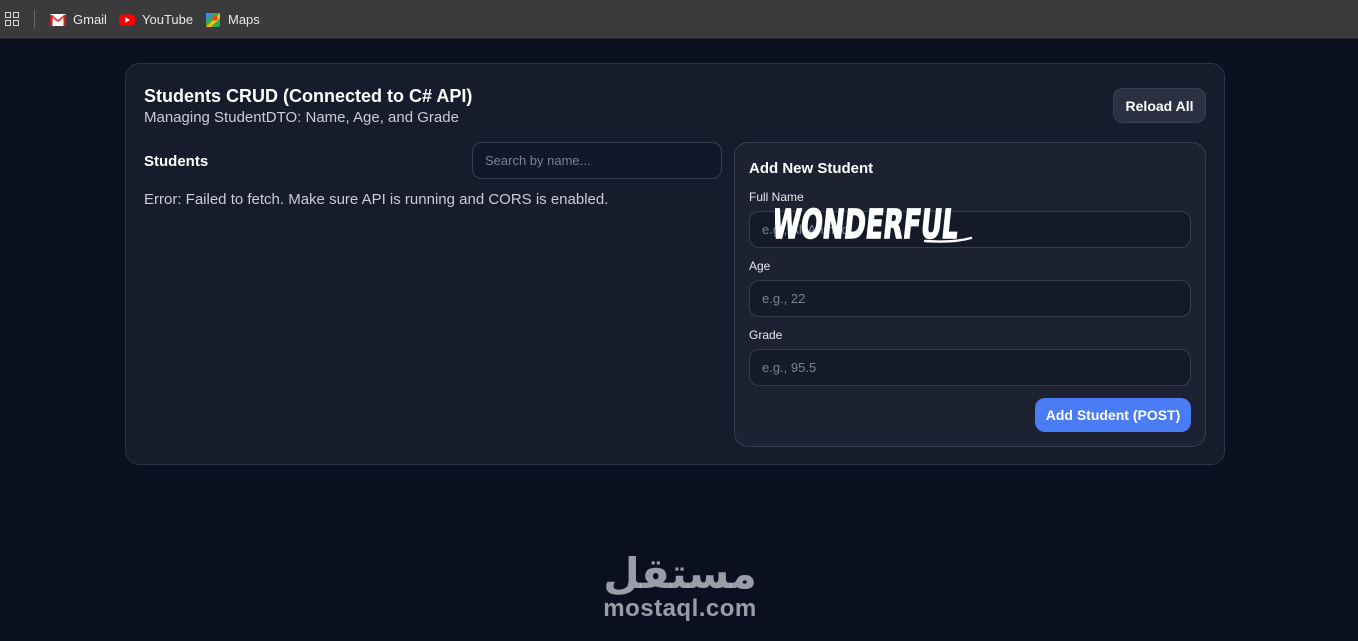 The height and width of the screenshot is (641, 1358). I want to click on apps-grid-icon, so click(12, 19).